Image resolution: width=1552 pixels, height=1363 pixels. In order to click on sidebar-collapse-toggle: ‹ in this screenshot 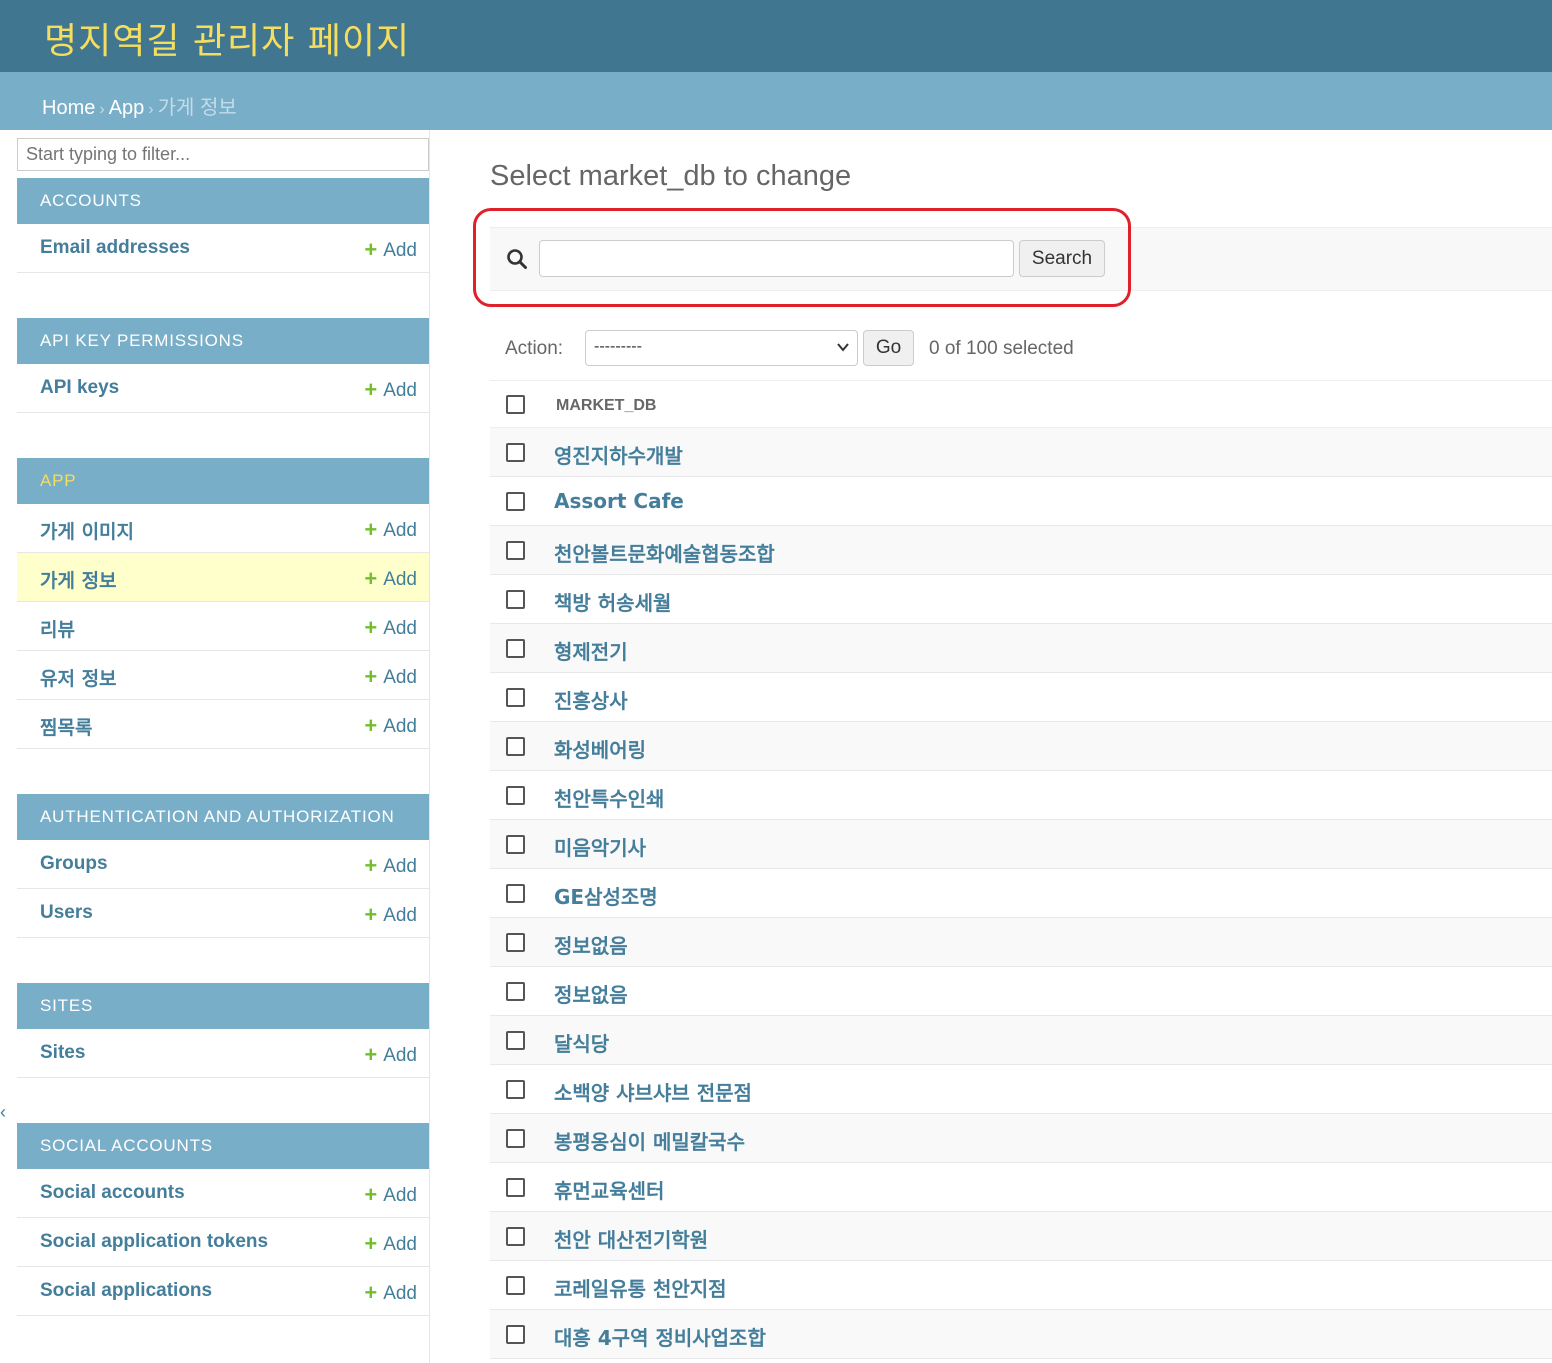, I will do `click(3, 1112)`.